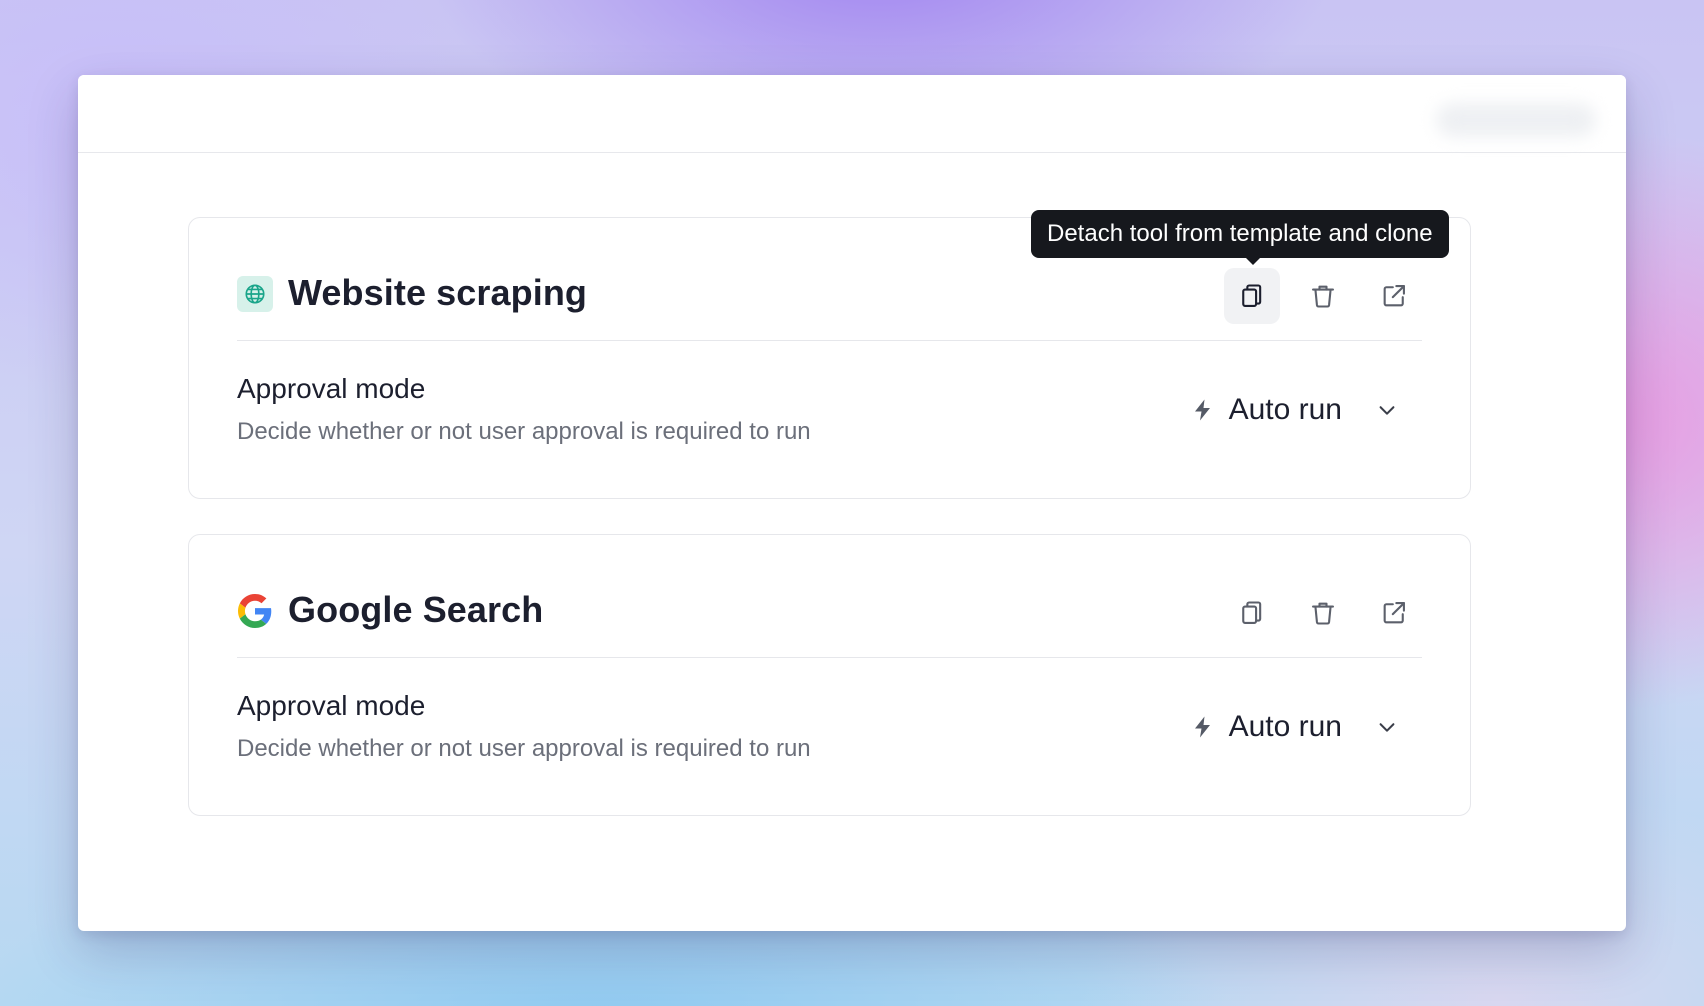 Image resolution: width=1704 pixels, height=1006 pixels. I want to click on detach-tooltip: Detach tool from template and clone, so click(1240, 234).